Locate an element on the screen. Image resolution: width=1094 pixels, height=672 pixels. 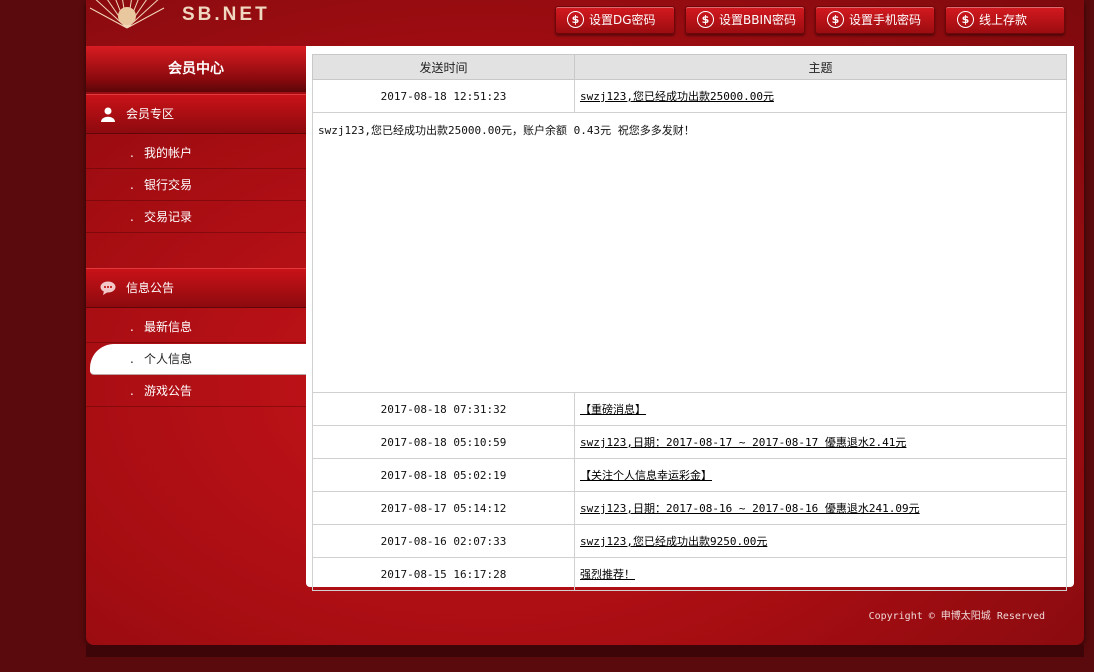
message-subject-link: swzj123,您已经成功出款25000.00元 is located at coordinates (677, 96).